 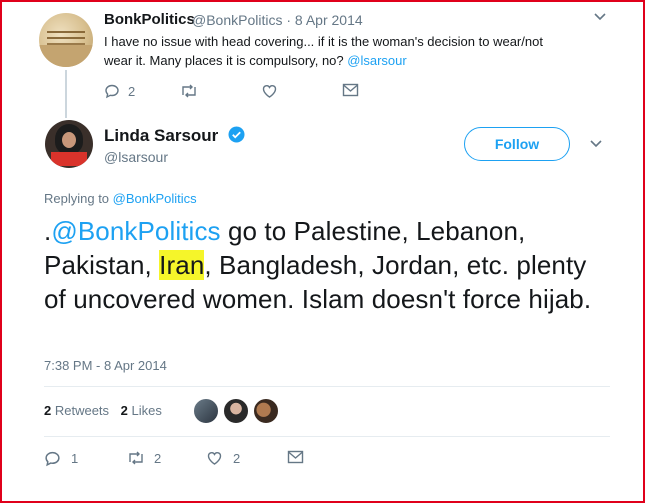 I want to click on parent-more-chevron-icon, so click(x=600, y=17).